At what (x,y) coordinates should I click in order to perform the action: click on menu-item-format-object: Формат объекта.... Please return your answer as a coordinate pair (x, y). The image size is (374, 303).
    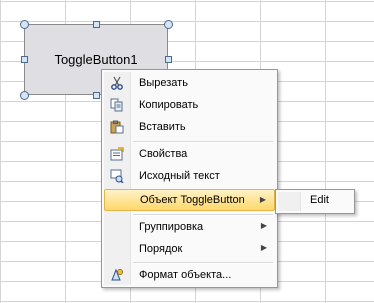
    Looking at the image, I should click on (189, 275).